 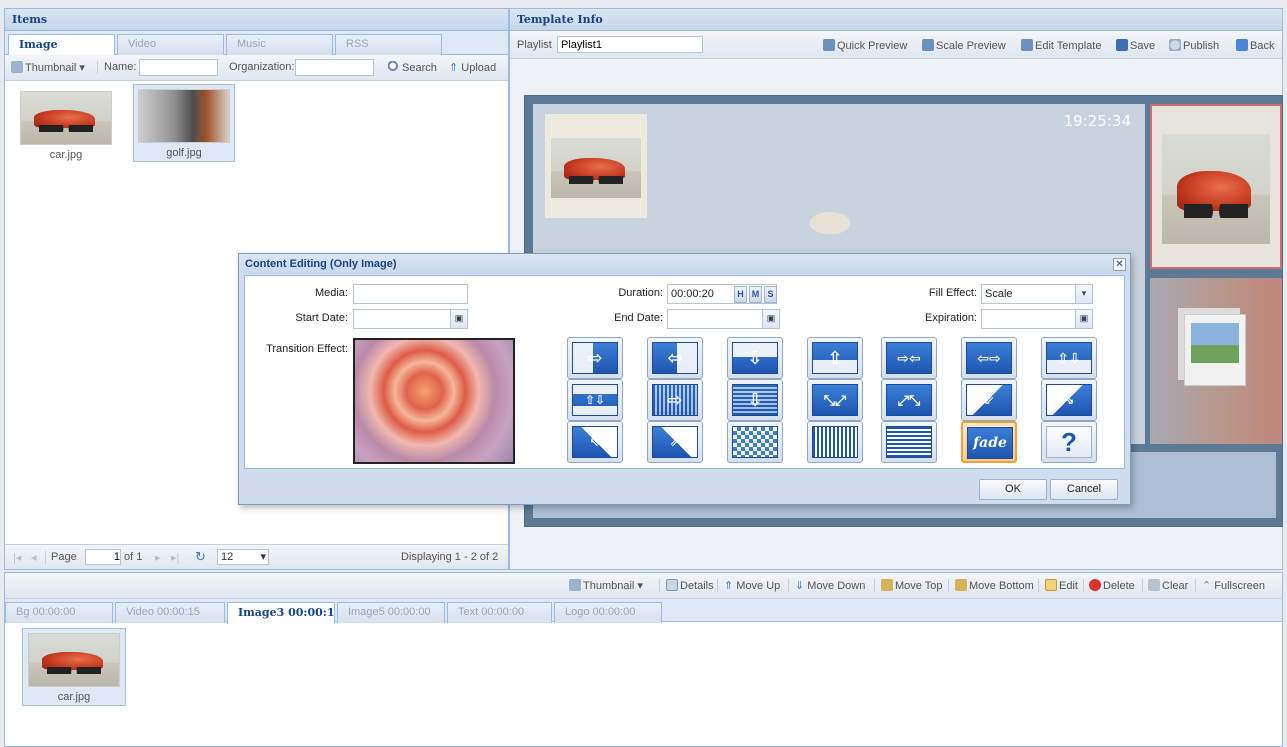 I want to click on effect-split-in-horizontal: ⇨⇦, so click(x=909, y=358).